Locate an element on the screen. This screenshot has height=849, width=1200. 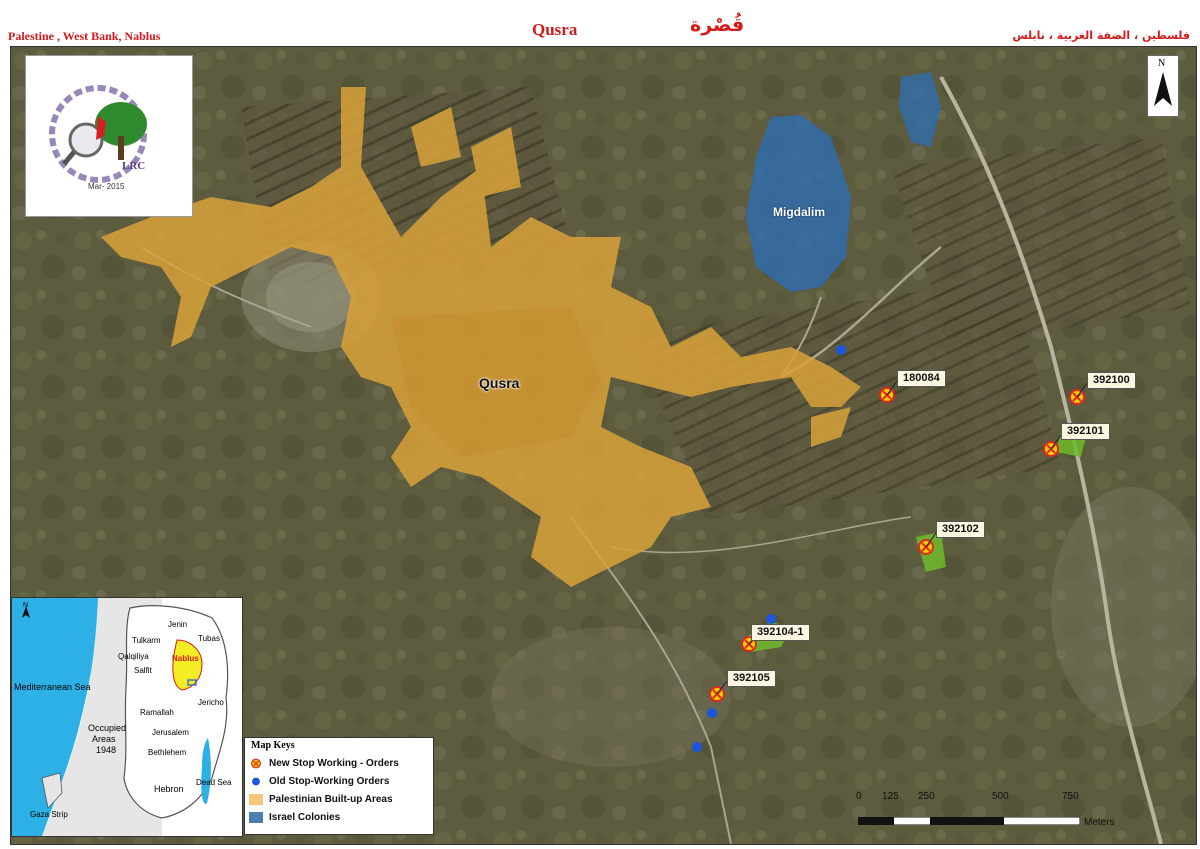
builtup-swatch-icon is located at coordinates (256, 799).